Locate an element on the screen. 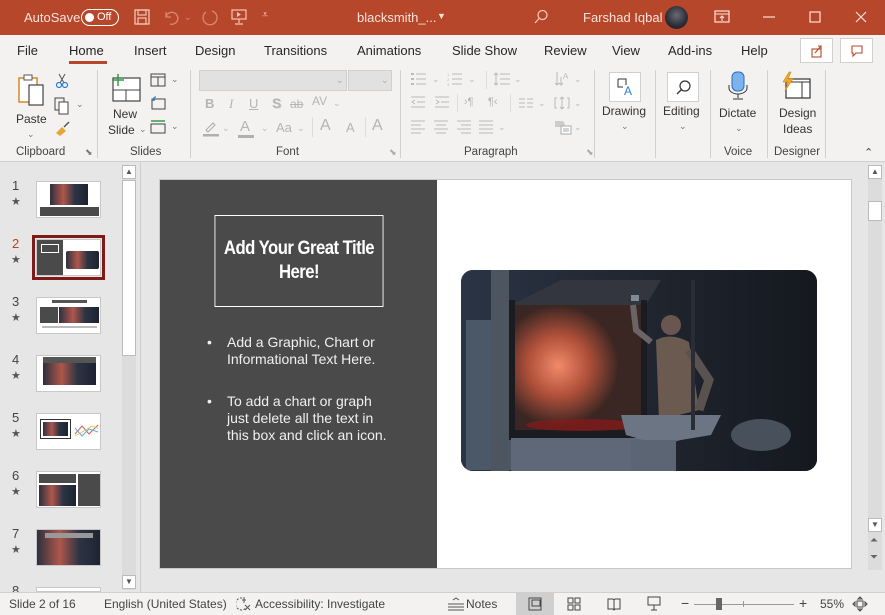  underline-button: U is located at coordinates (253, 103).